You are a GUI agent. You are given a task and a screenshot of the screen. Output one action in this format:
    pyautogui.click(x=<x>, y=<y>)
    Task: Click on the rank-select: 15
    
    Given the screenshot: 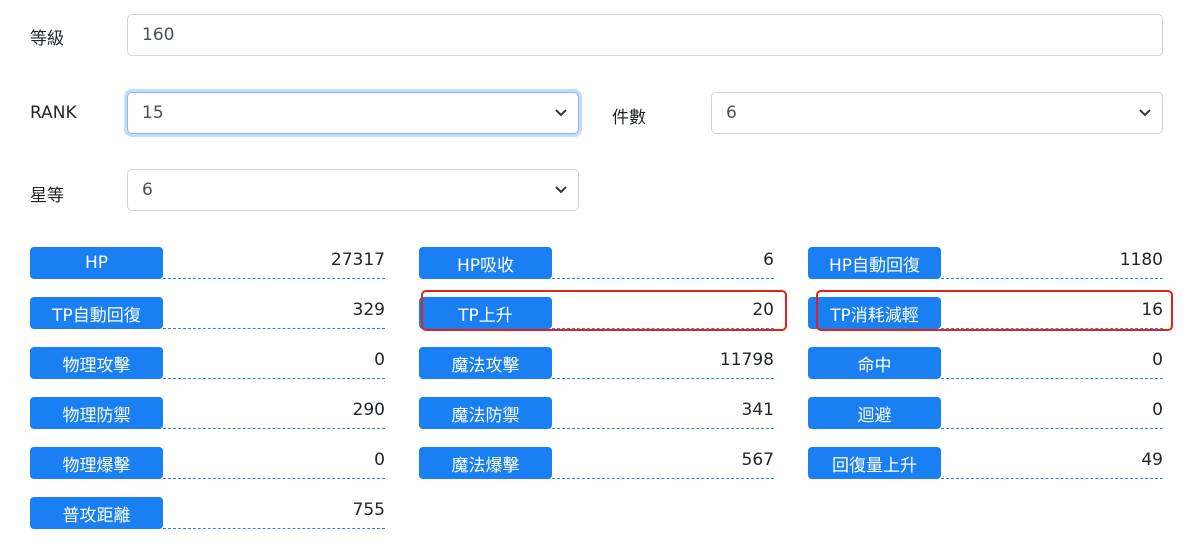 What is the action you would take?
    pyautogui.click(x=353, y=113)
    